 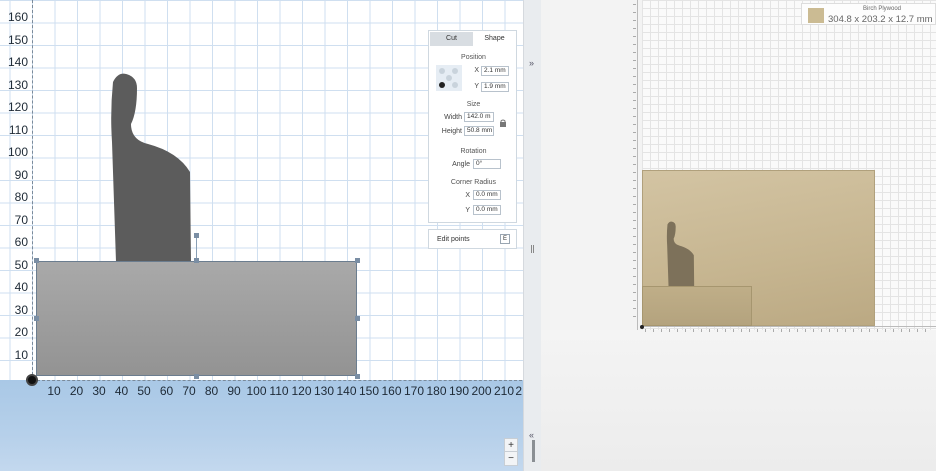 I want to click on resize-handle-t, so click(x=196, y=260).